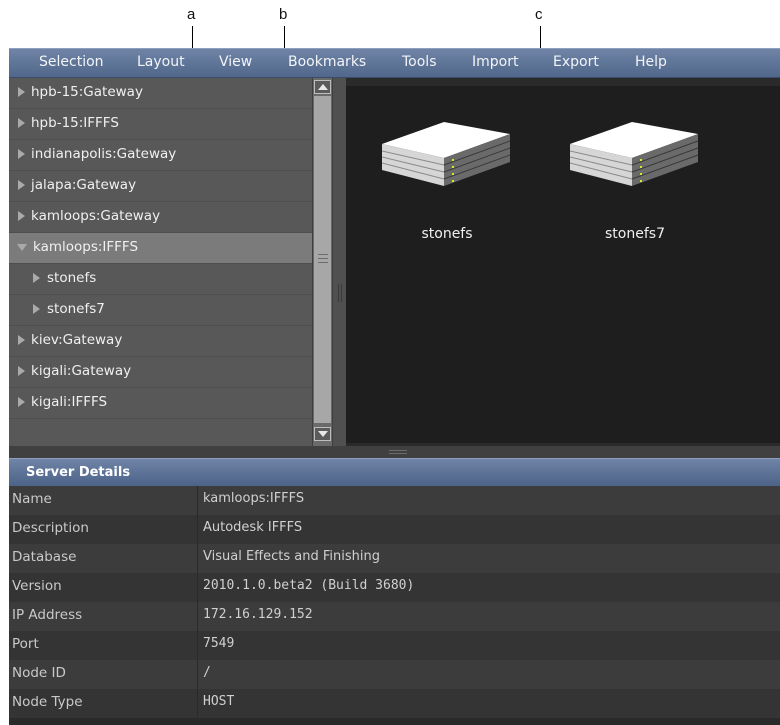 The width and height of the screenshot is (780, 725). I want to click on tree-item-kigali-ifffs: kigali:IFFFS, so click(160, 403).